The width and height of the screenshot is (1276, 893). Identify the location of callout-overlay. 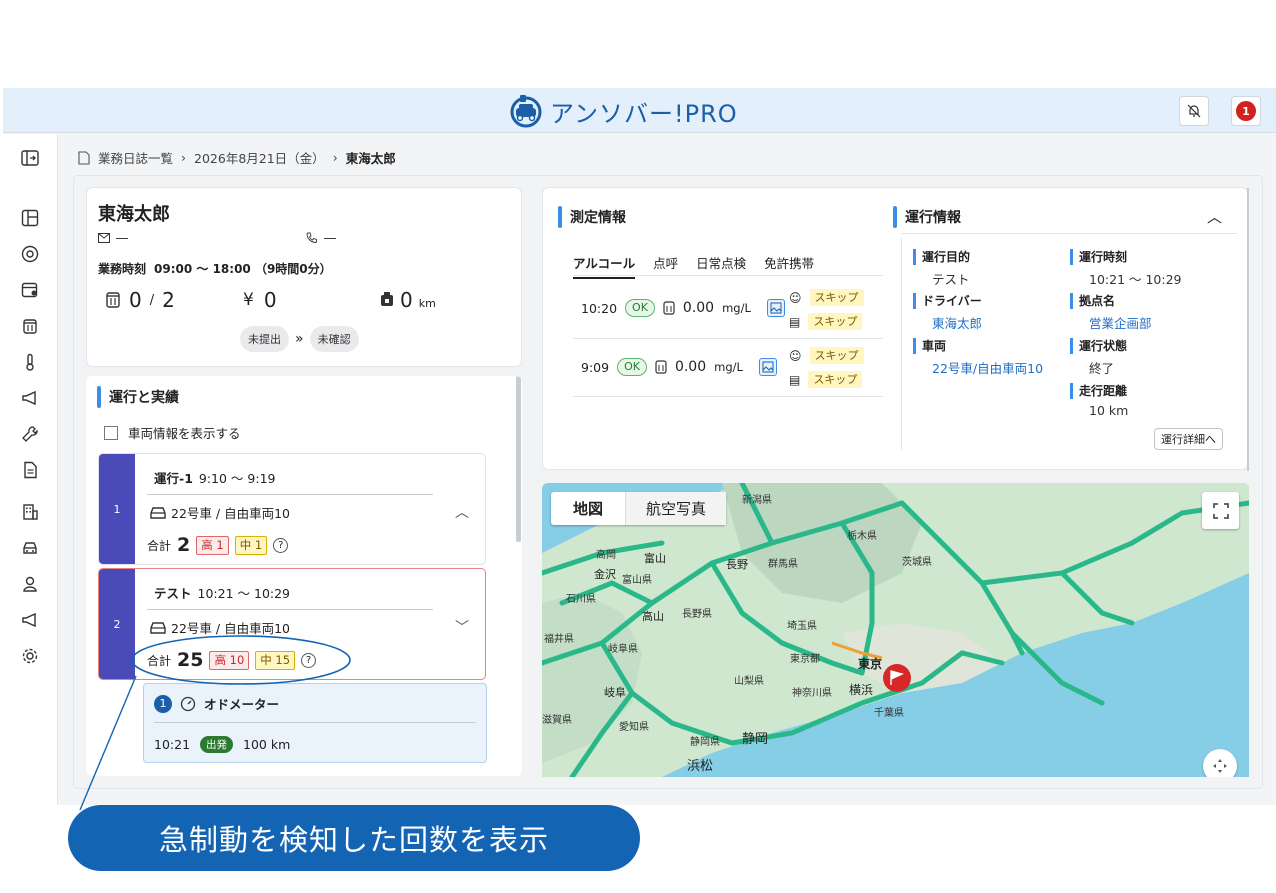
(215, 723).